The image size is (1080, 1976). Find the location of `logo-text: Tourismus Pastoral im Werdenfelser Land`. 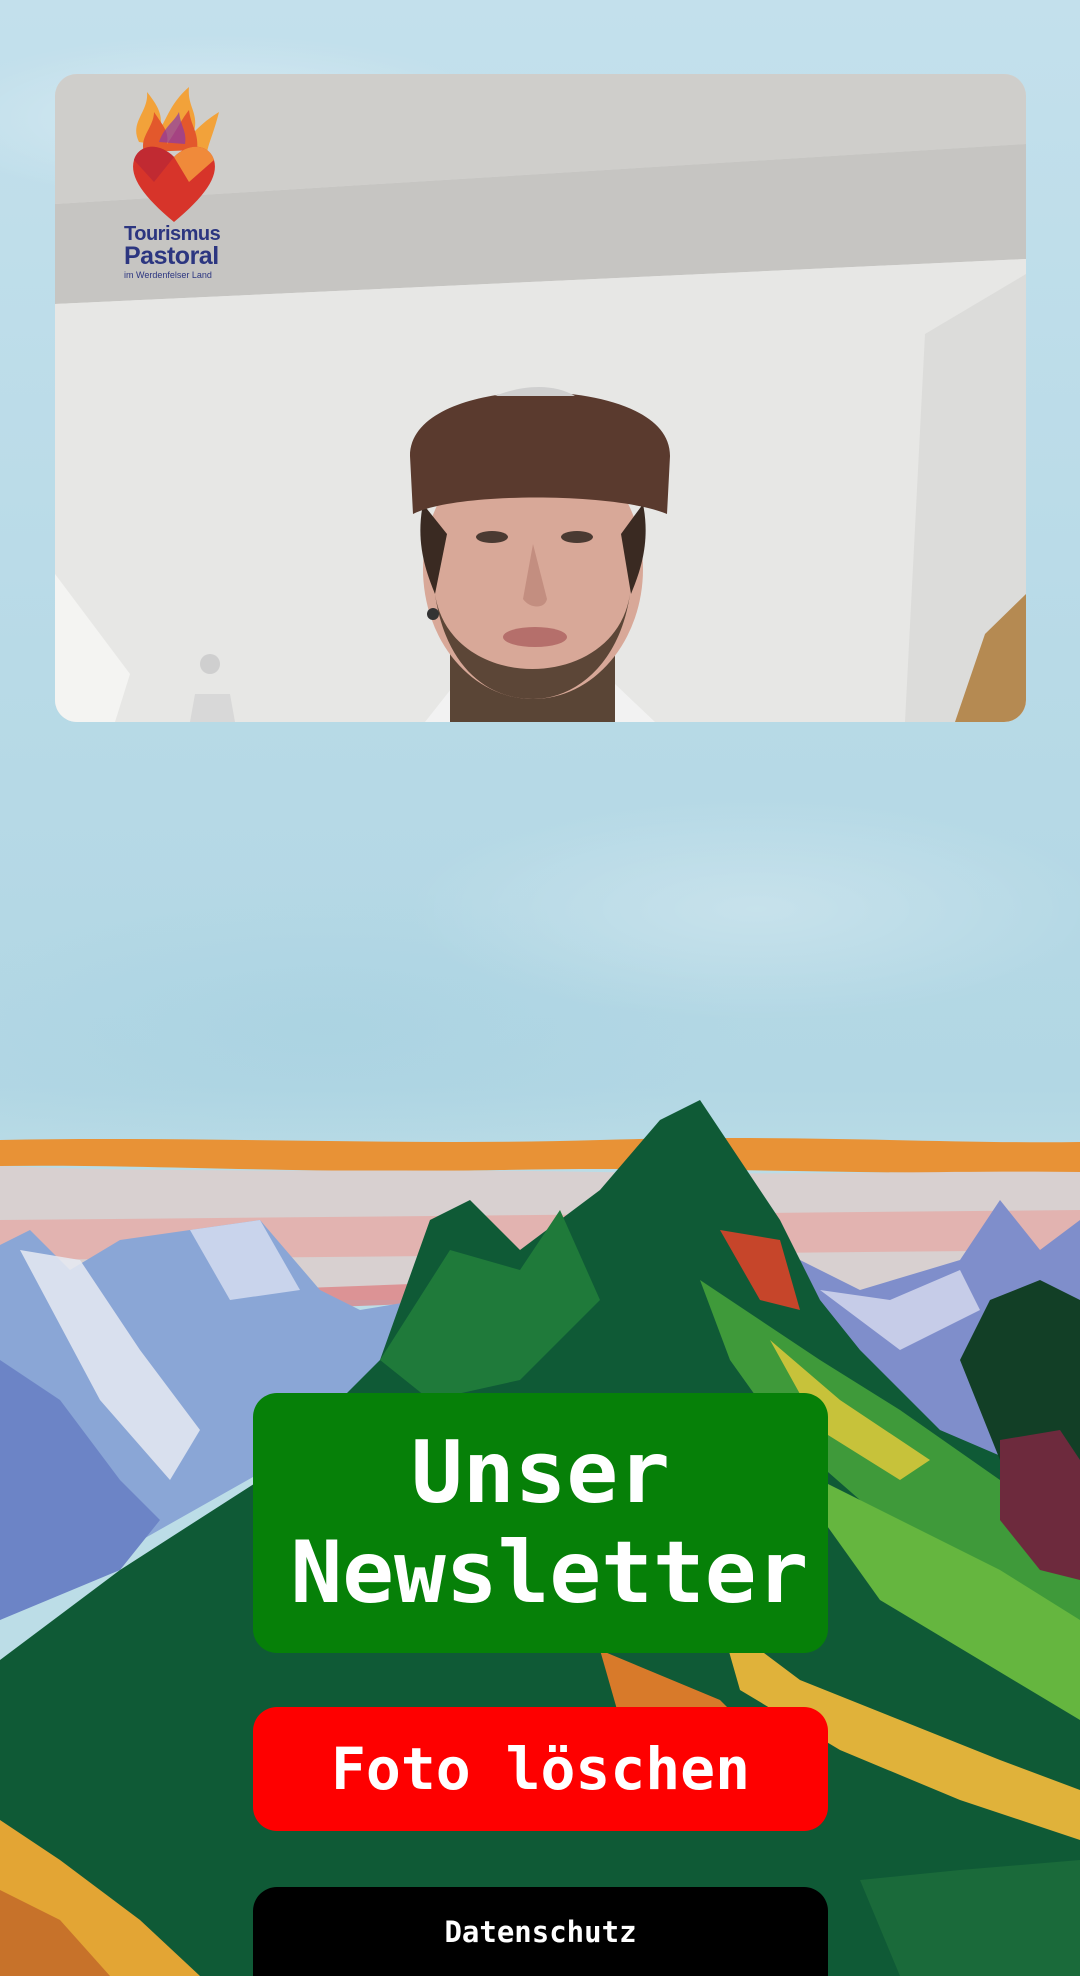

logo-text: Tourismus Pastoral im Werdenfelser Land is located at coordinates (179, 252).